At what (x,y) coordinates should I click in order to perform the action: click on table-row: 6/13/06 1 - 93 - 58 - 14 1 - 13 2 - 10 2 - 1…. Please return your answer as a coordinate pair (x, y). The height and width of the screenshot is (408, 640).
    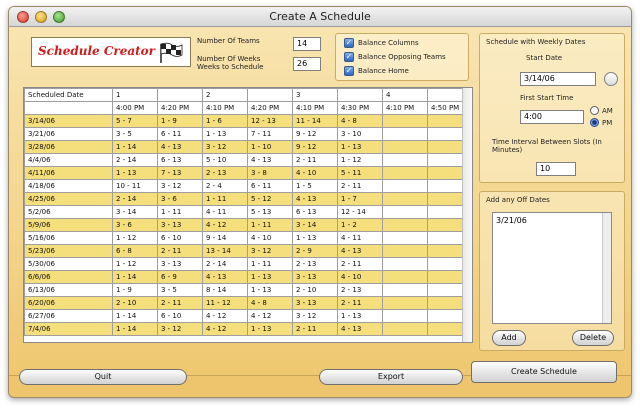
    Looking at the image, I should click on (248, 290).